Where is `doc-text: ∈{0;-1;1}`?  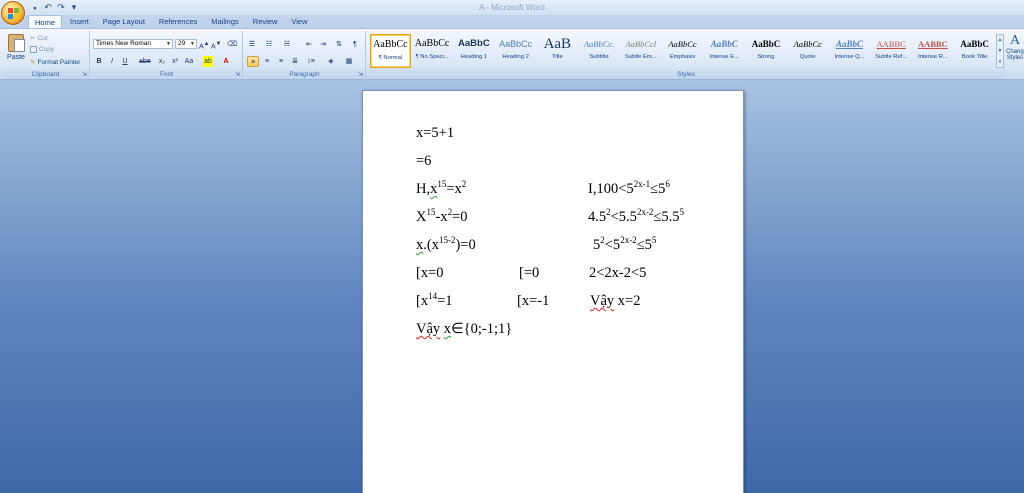 doc-text: ∈{0;-1;1} is located at coordinates (482, 329).